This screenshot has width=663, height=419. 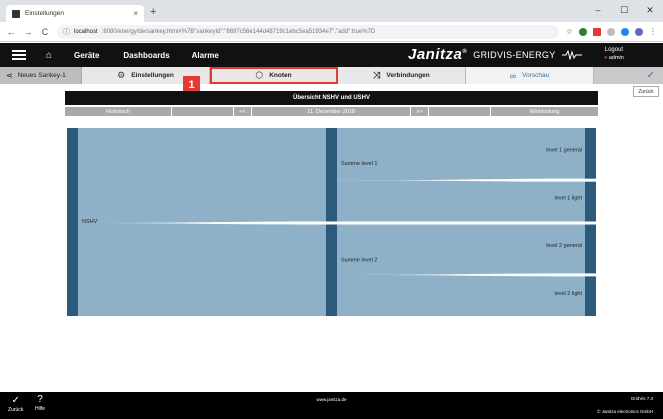 What do you see at coordinates (16, 410) in the screenshot?
I see `footer-back-label: Zurück` at bounding box center [16, 410].